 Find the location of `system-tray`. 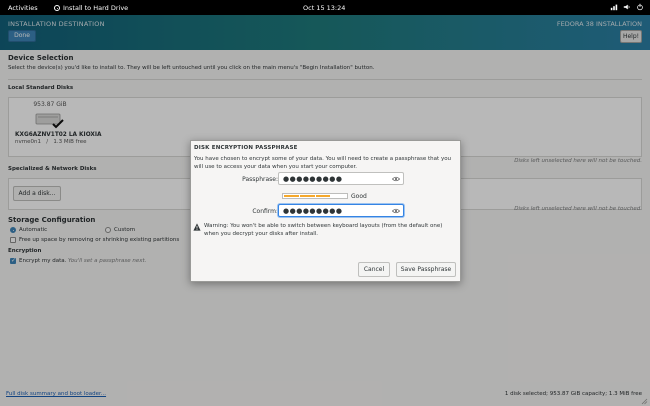

system-tray is located at coordinates (627, 7).